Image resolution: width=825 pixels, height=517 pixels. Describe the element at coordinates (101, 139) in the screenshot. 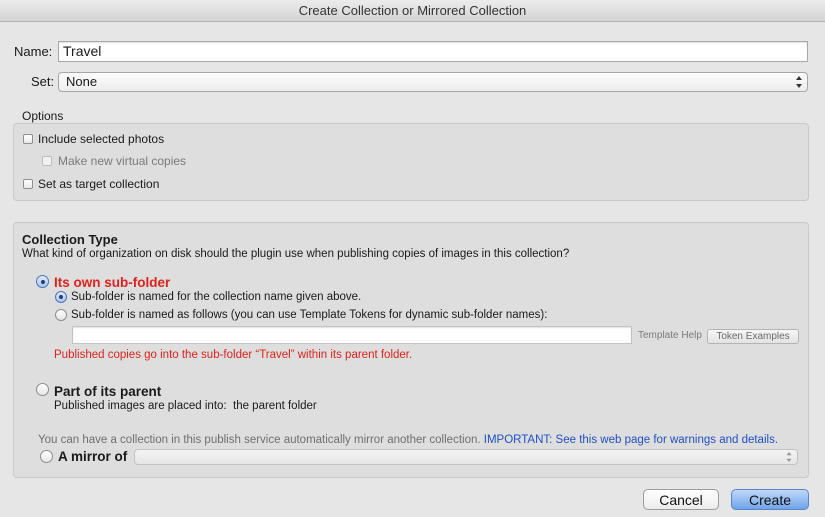

I see `include-selected-label: Include selected photos` at that location.